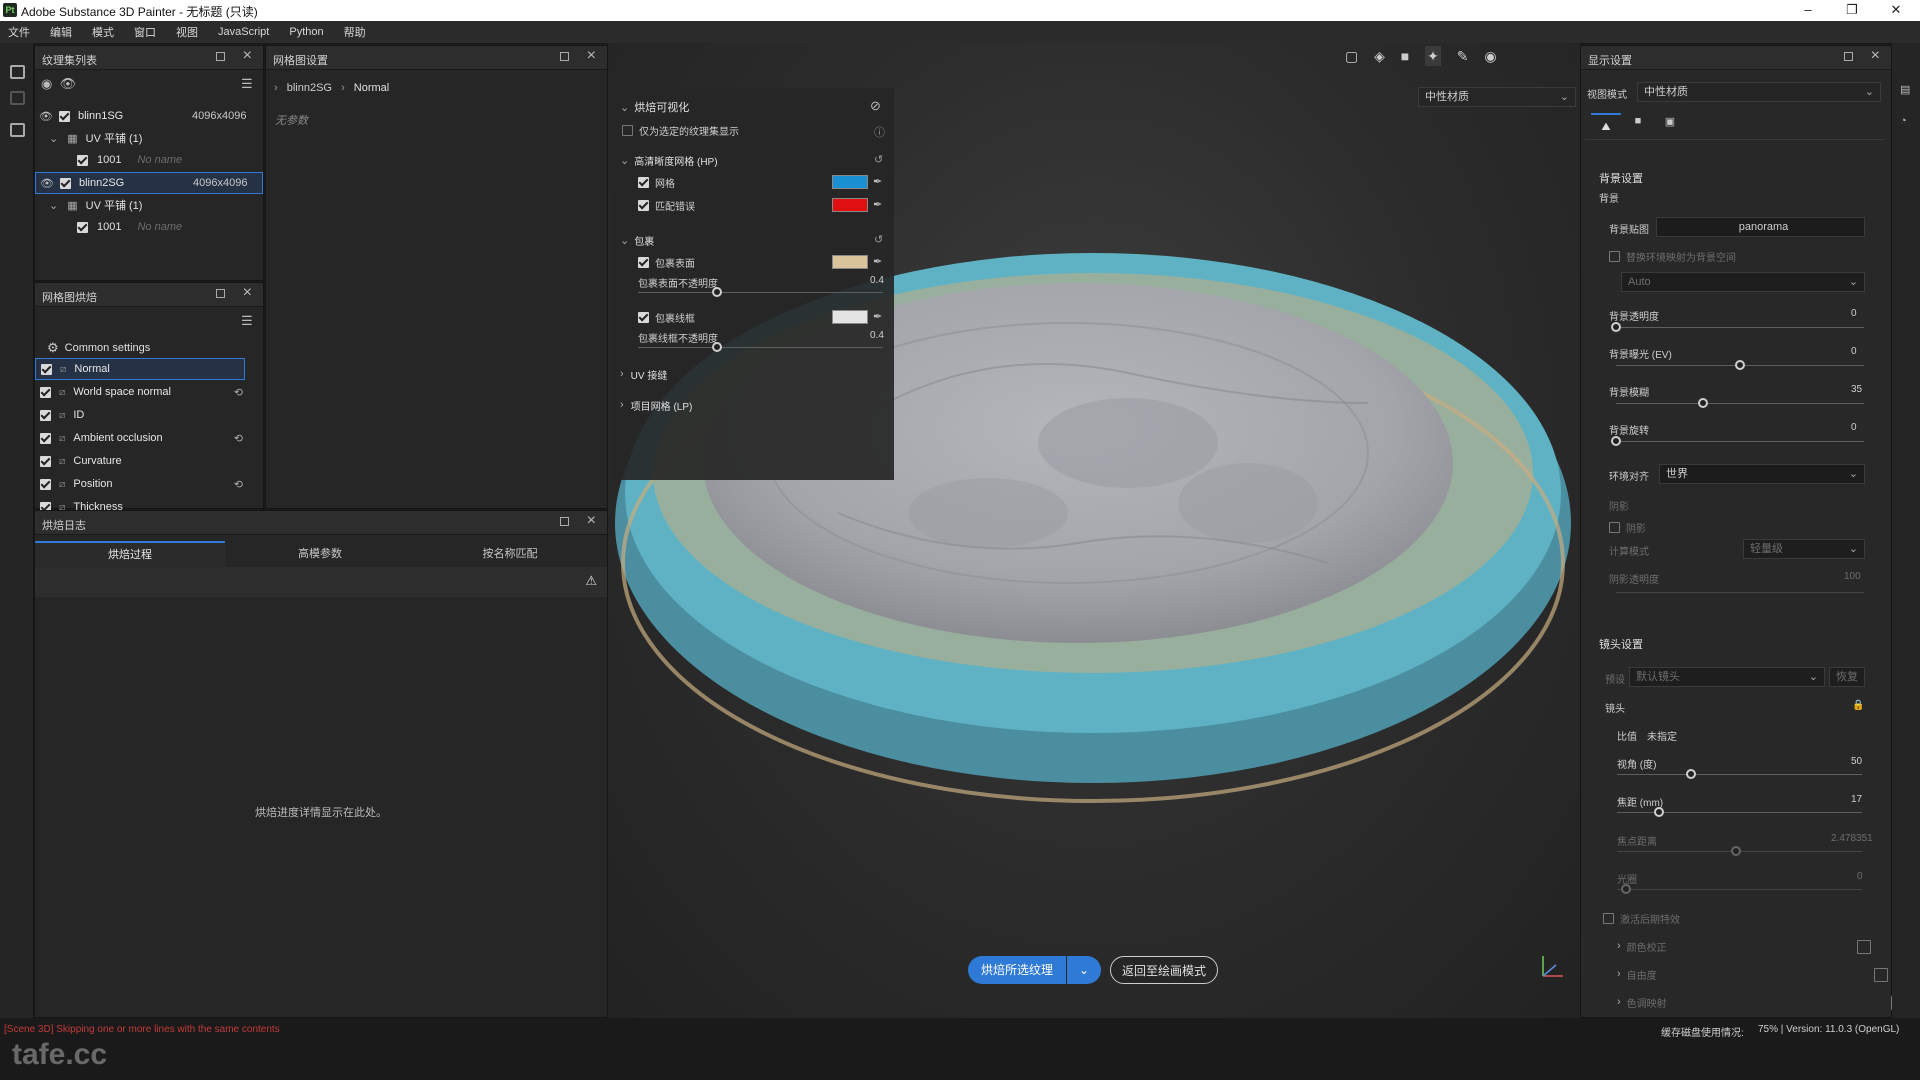  I want to click on bg-blur-slider, so click(1740, 403).